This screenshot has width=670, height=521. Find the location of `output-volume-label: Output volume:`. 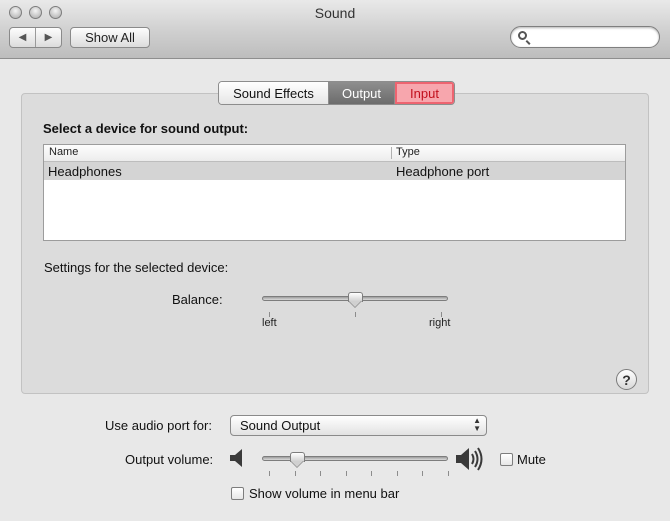

output-volume-label: Output volume: is located at coordinates (169, 459).